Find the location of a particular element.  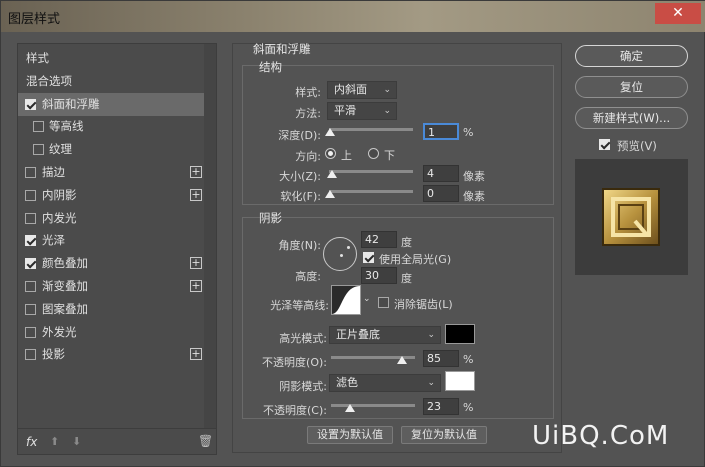

technique-value: 平滑 is located at coordinates (345, 110).